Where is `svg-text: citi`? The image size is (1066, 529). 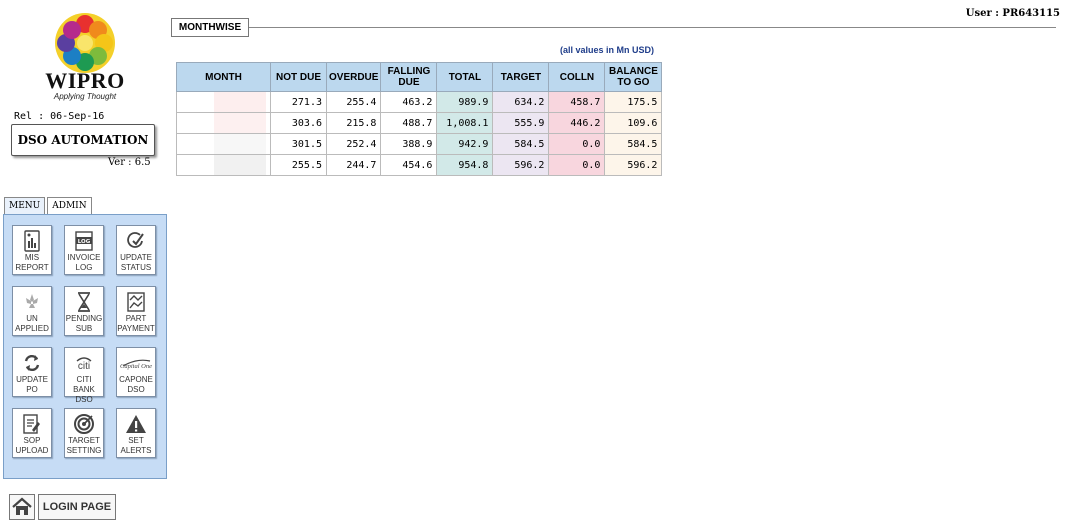
svg-text: citi is located at coordinates (84, 366).